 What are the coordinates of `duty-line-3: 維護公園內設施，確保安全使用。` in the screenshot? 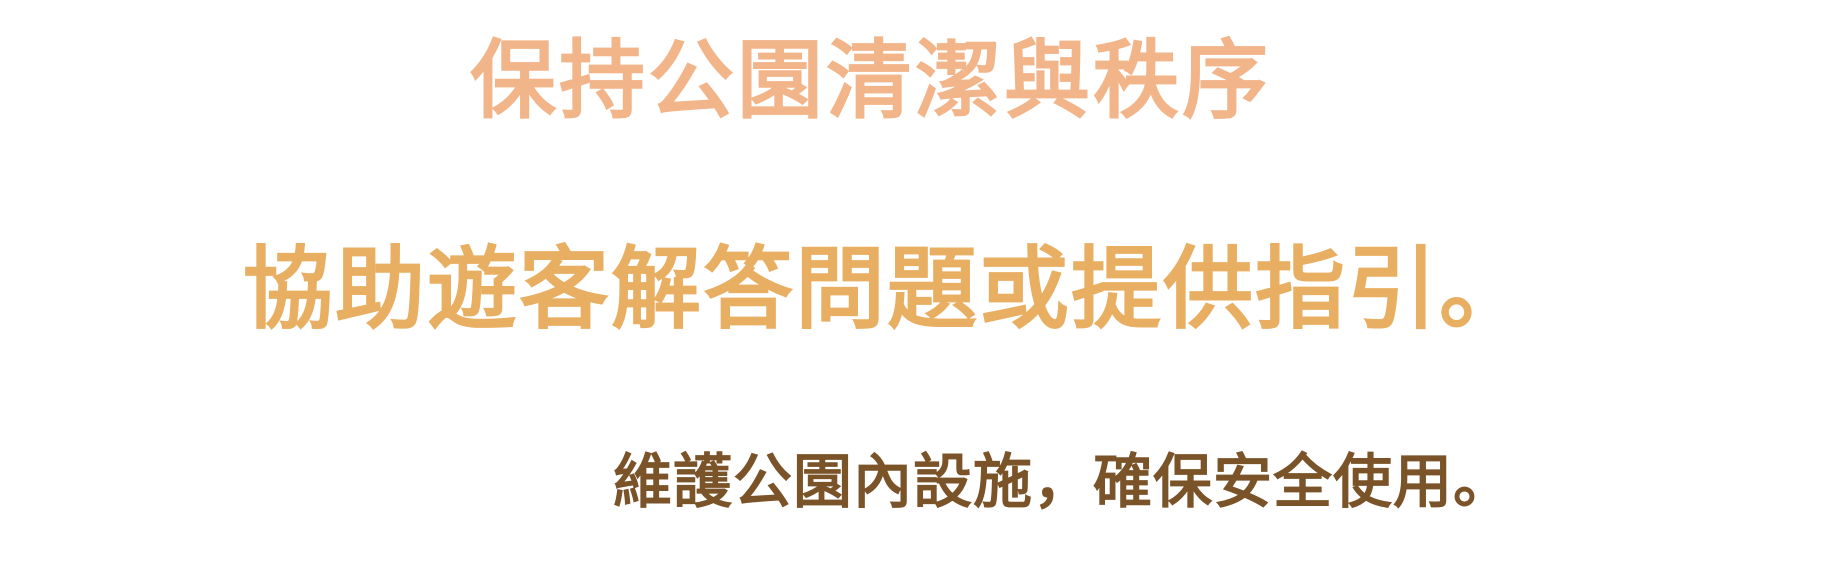 It's located at (1063, 481).